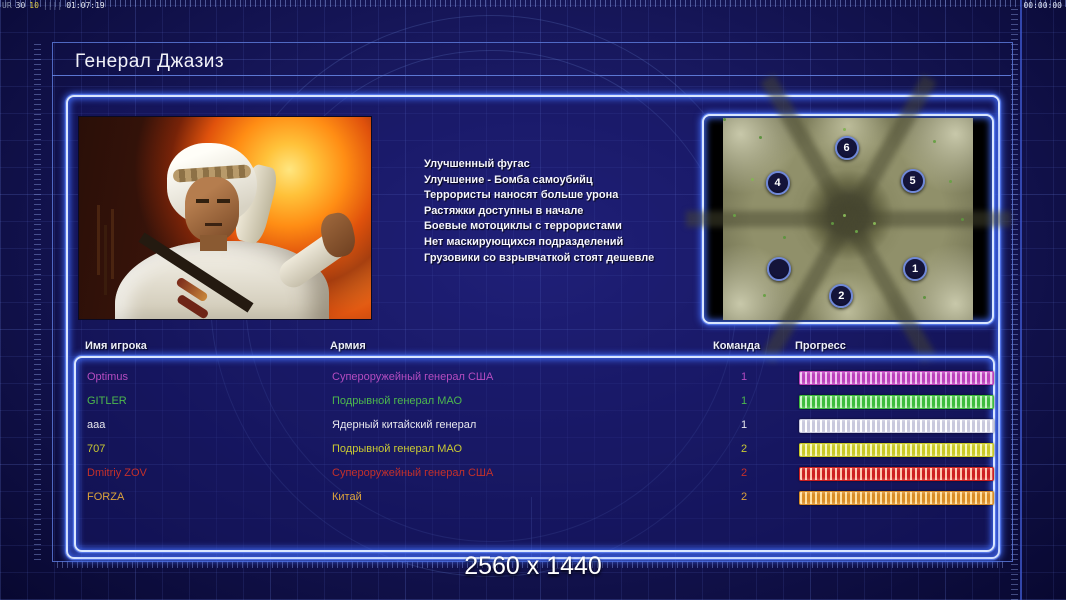 This screenshot has width=1066, height=600. I want to click on map-start-marker: 5, so click(912, 180).